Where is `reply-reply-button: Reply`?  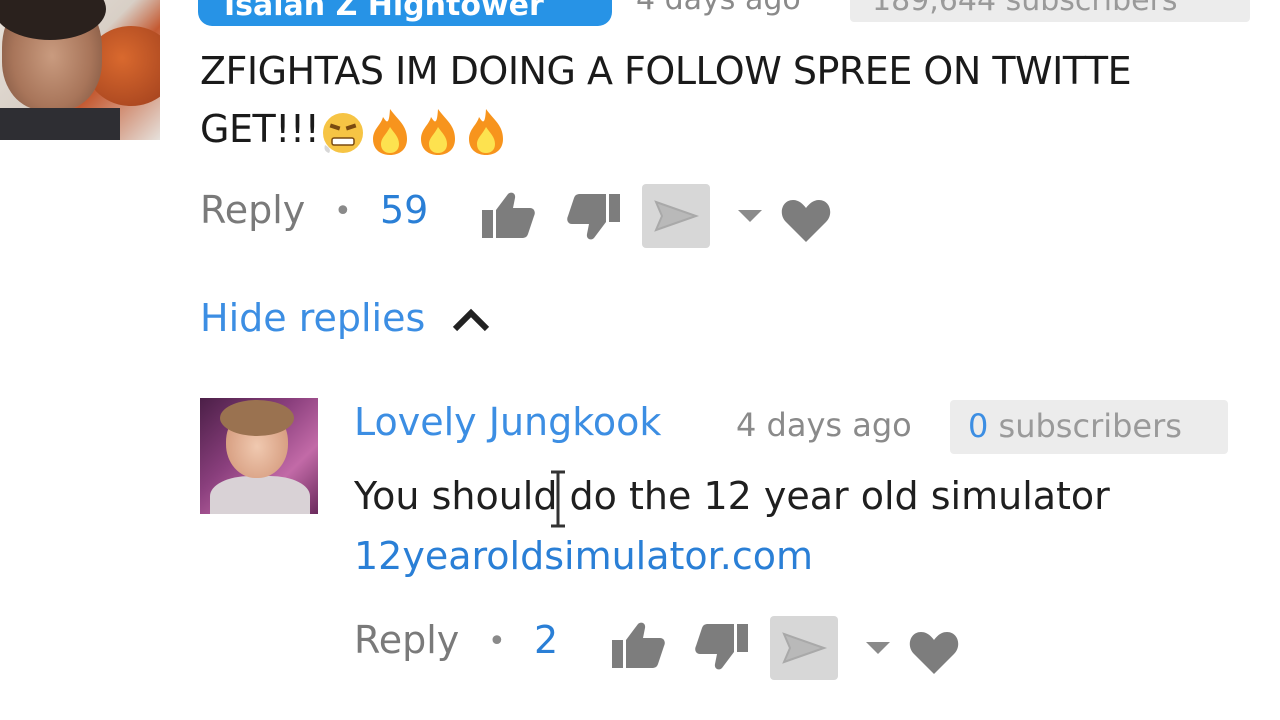
reply-reply-button: Reply is located at coordinates (406, 640).